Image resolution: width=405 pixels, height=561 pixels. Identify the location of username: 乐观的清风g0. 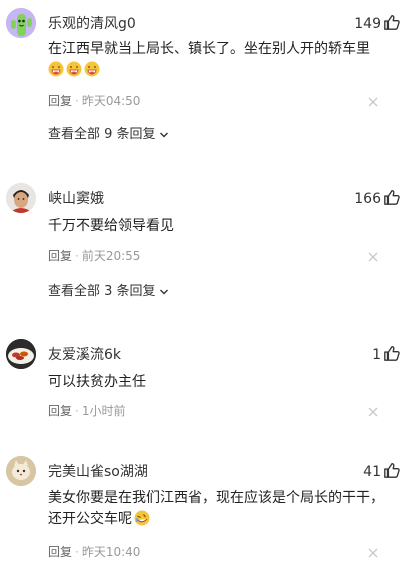
(92, 24).